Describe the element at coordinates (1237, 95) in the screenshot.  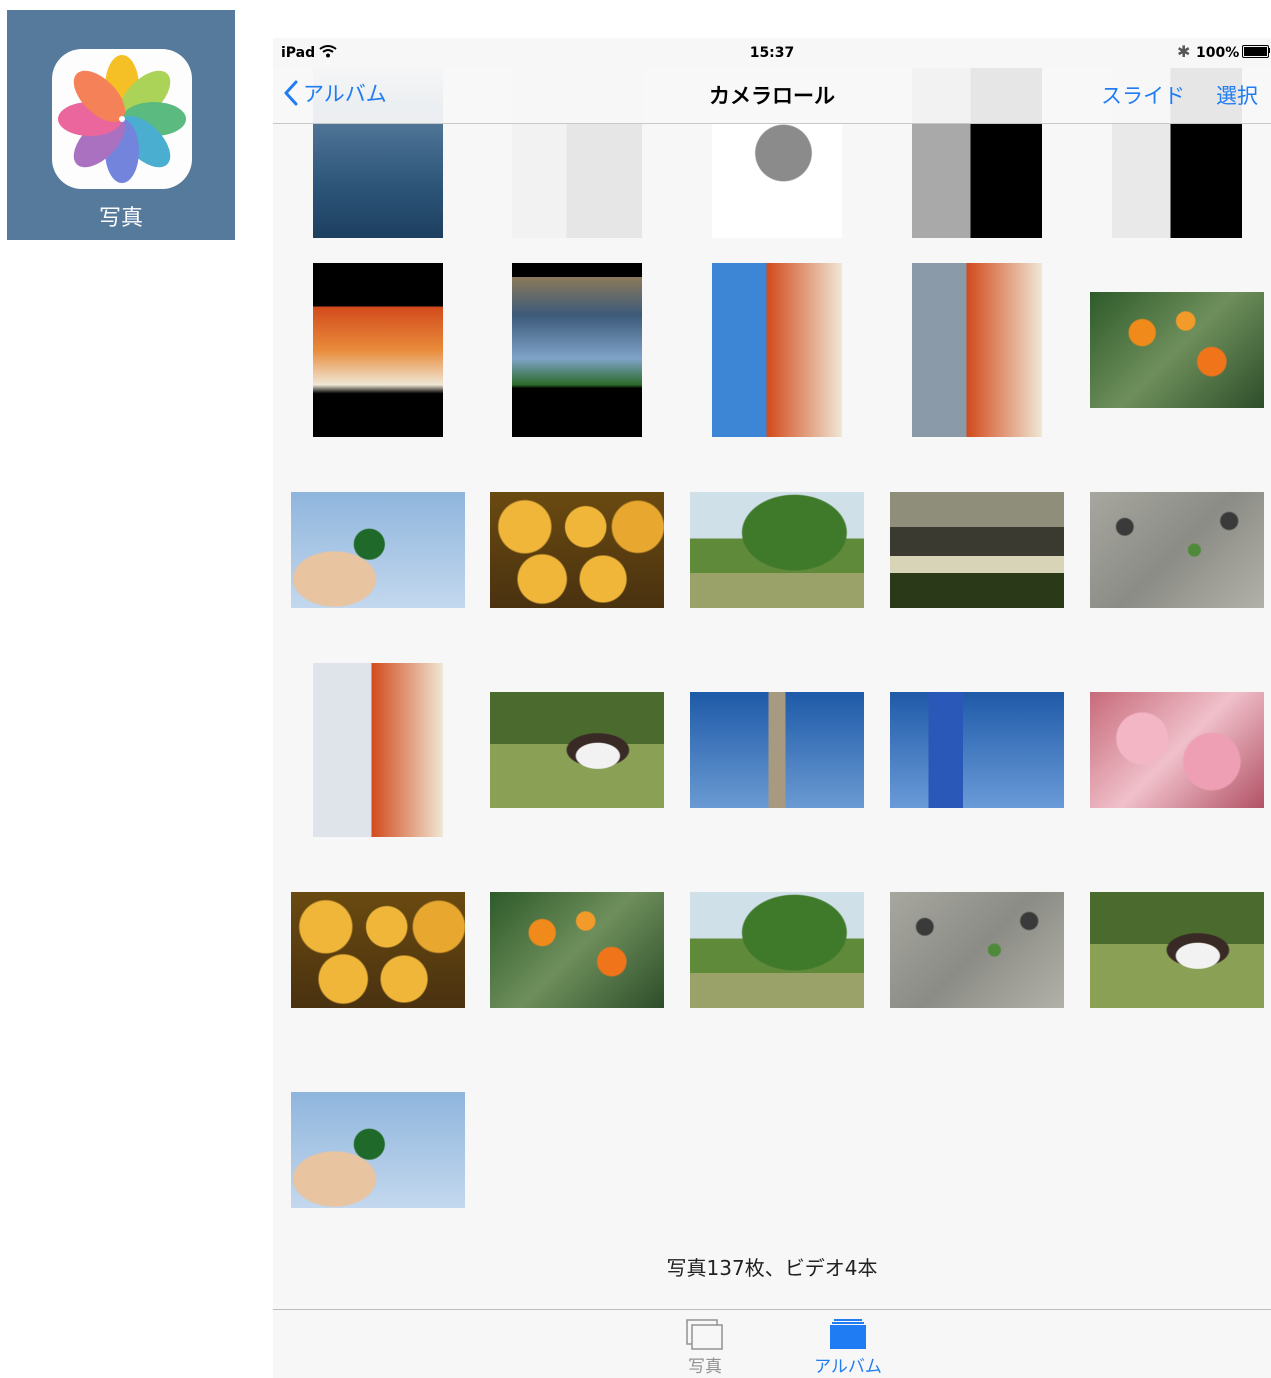
I see `select-button: 選択` at that location.